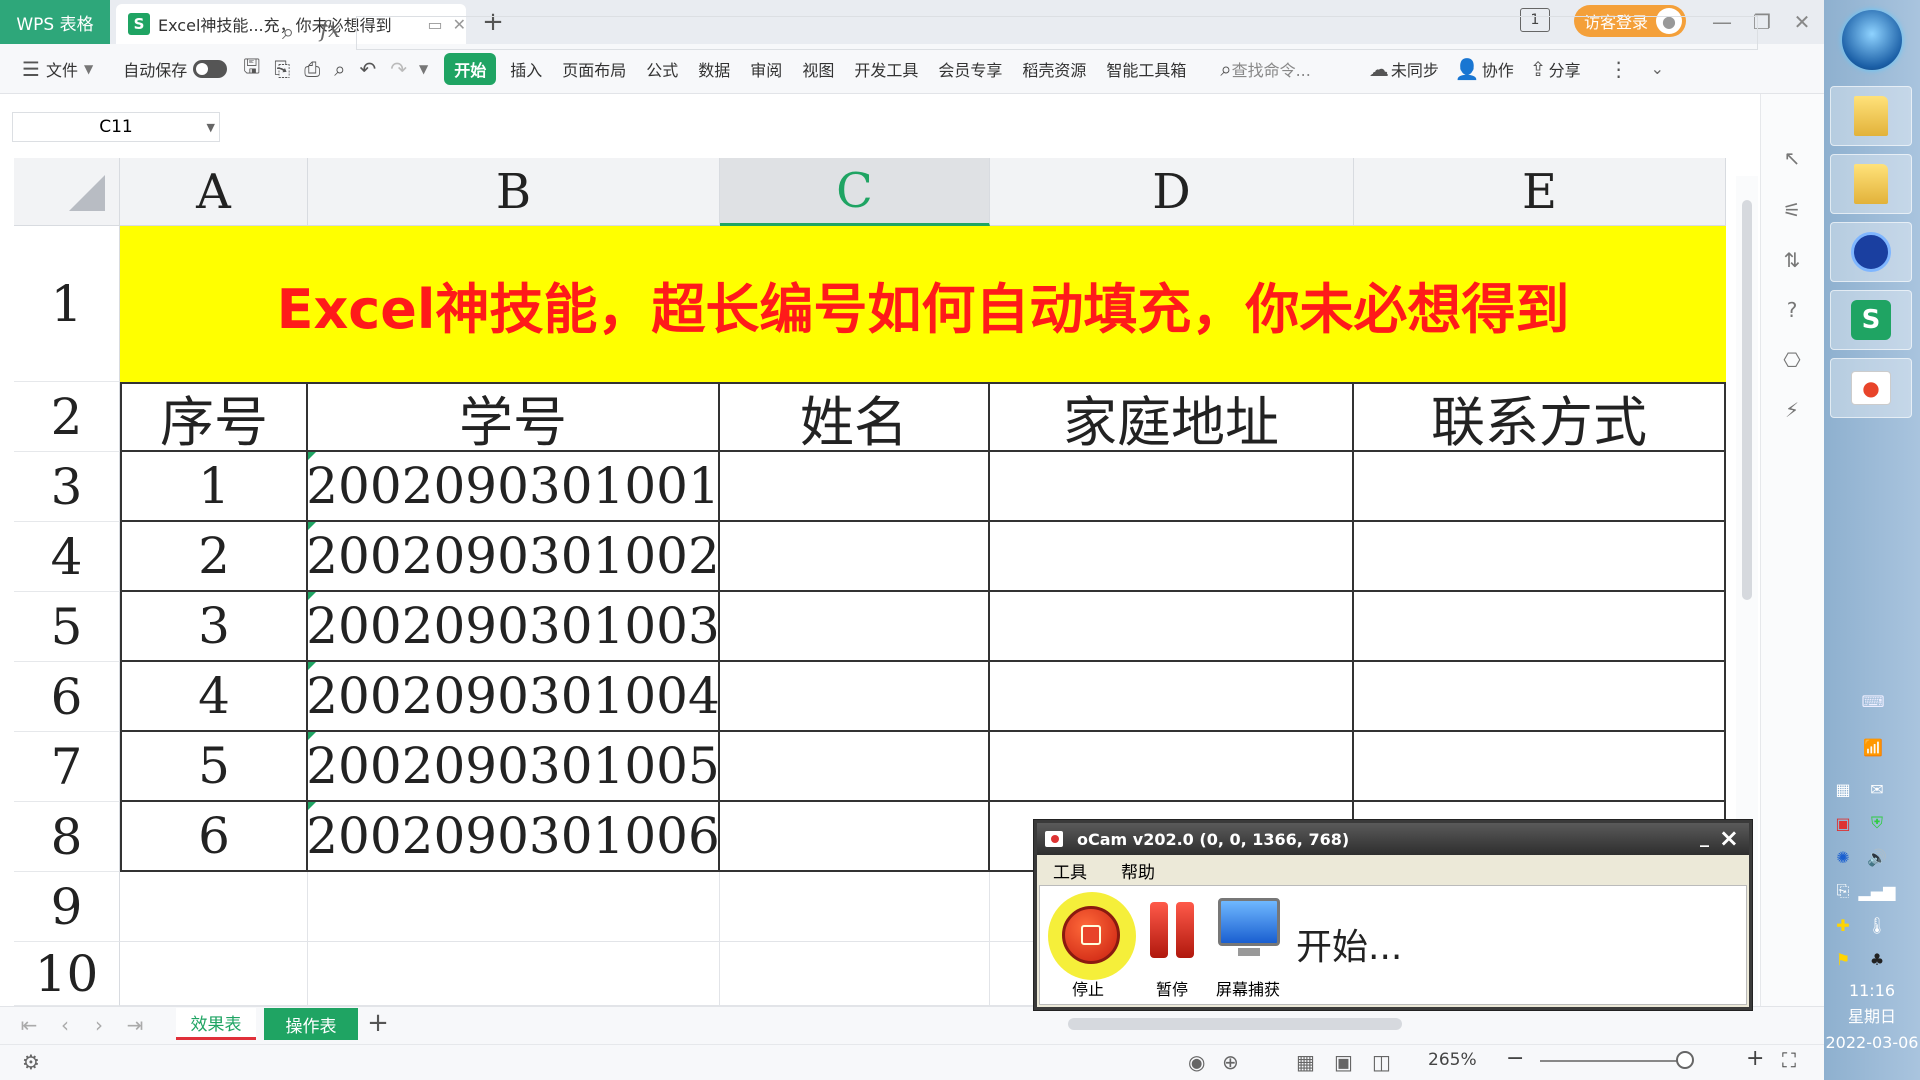  Describe the element at coordinates (1704, 837) in the screenshot. I see `ocam-minimize-icon: _` at that location.